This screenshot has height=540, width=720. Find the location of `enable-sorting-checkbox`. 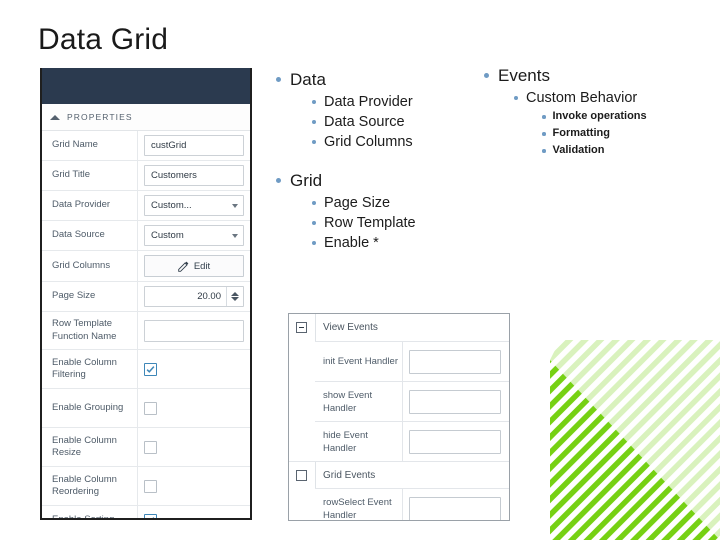

enable-sorting-checkbox is located at coordinates (150, 516).